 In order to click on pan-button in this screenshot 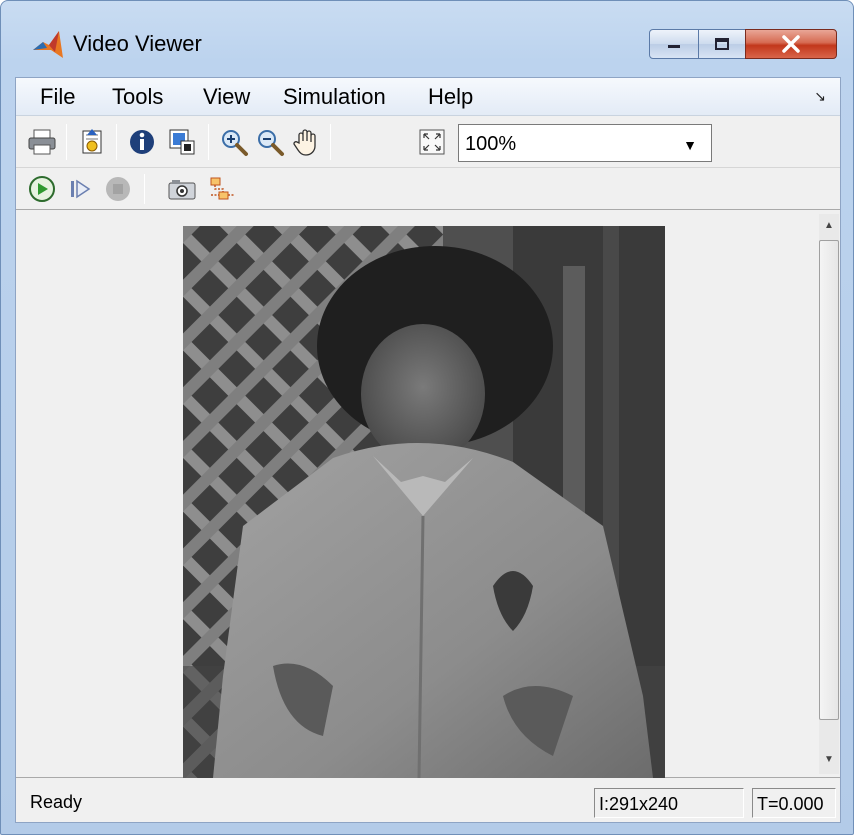, I will do `click(306, 142)`.